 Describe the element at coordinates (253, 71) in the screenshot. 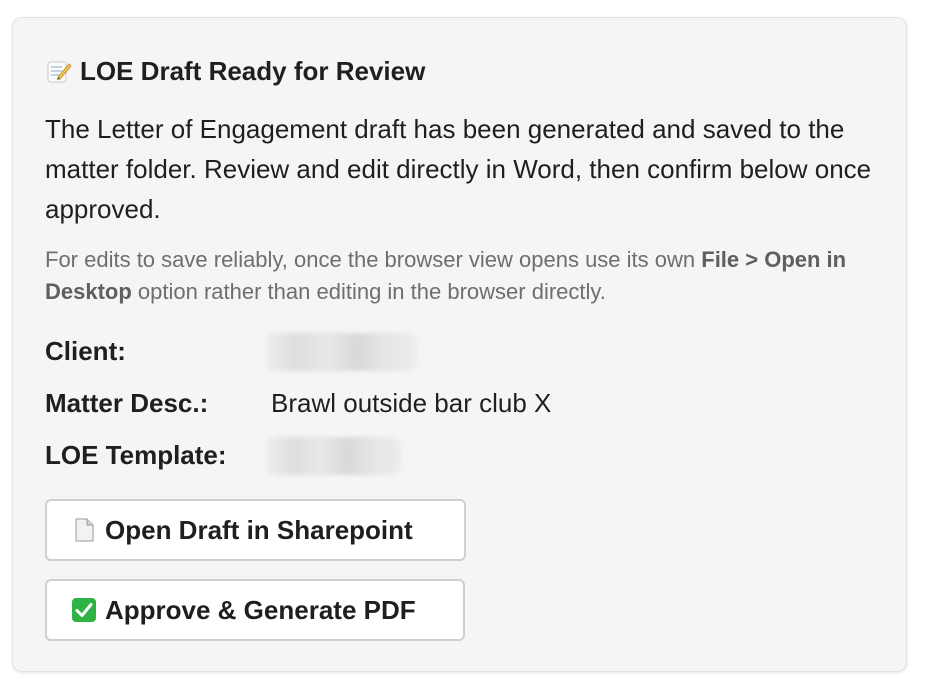

I see `card-title-text: LOE Draft Ready for Review` at that location.